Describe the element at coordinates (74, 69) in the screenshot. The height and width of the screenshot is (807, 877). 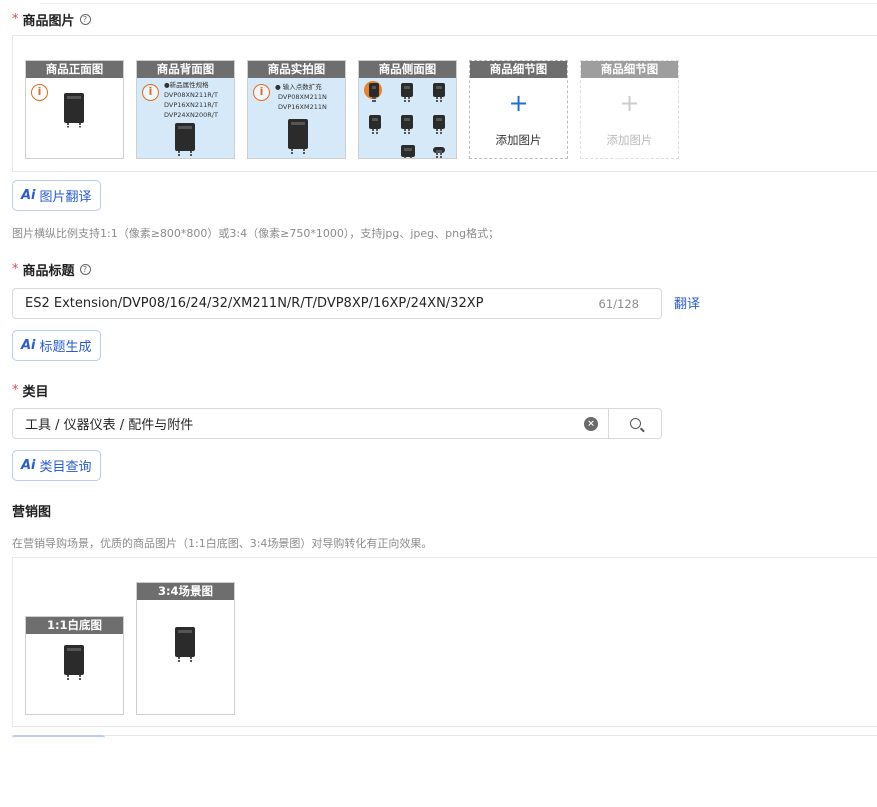
I see `image-slot-caption: 商品正面图` at that location.